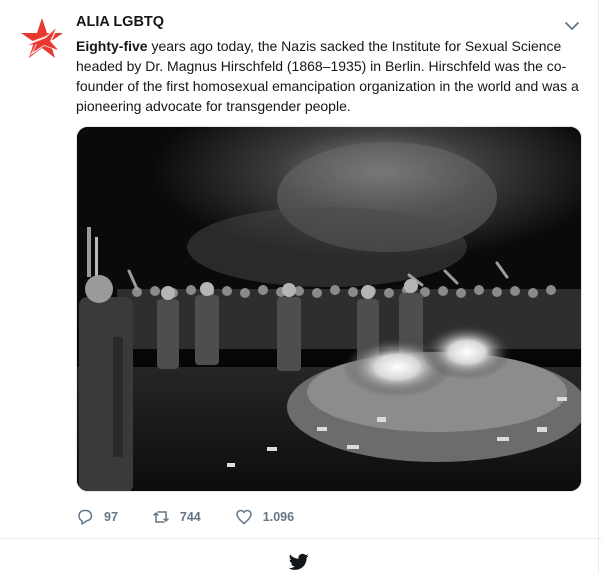  I want to click on retweet-count: 744, so click(190, 517).